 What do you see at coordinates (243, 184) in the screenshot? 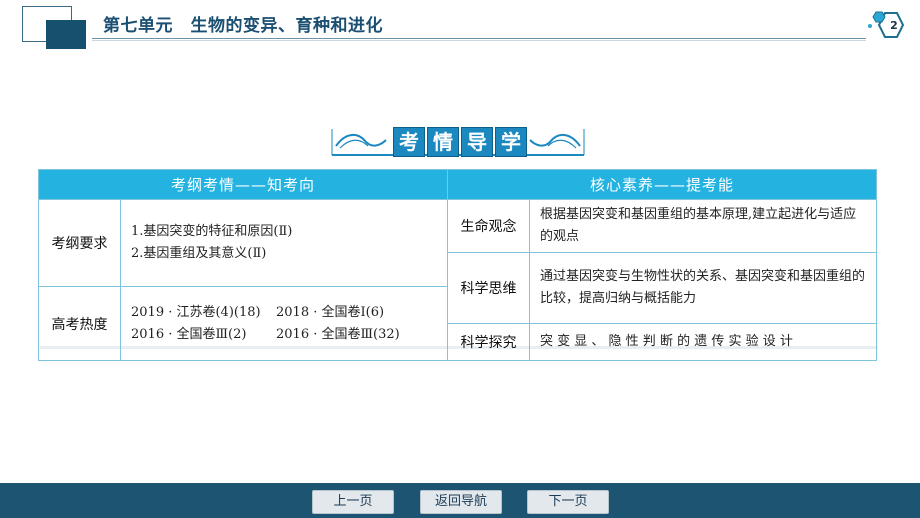
I see `left-column-header: 考纲考情——知考向` at bounding box center [243, 184].